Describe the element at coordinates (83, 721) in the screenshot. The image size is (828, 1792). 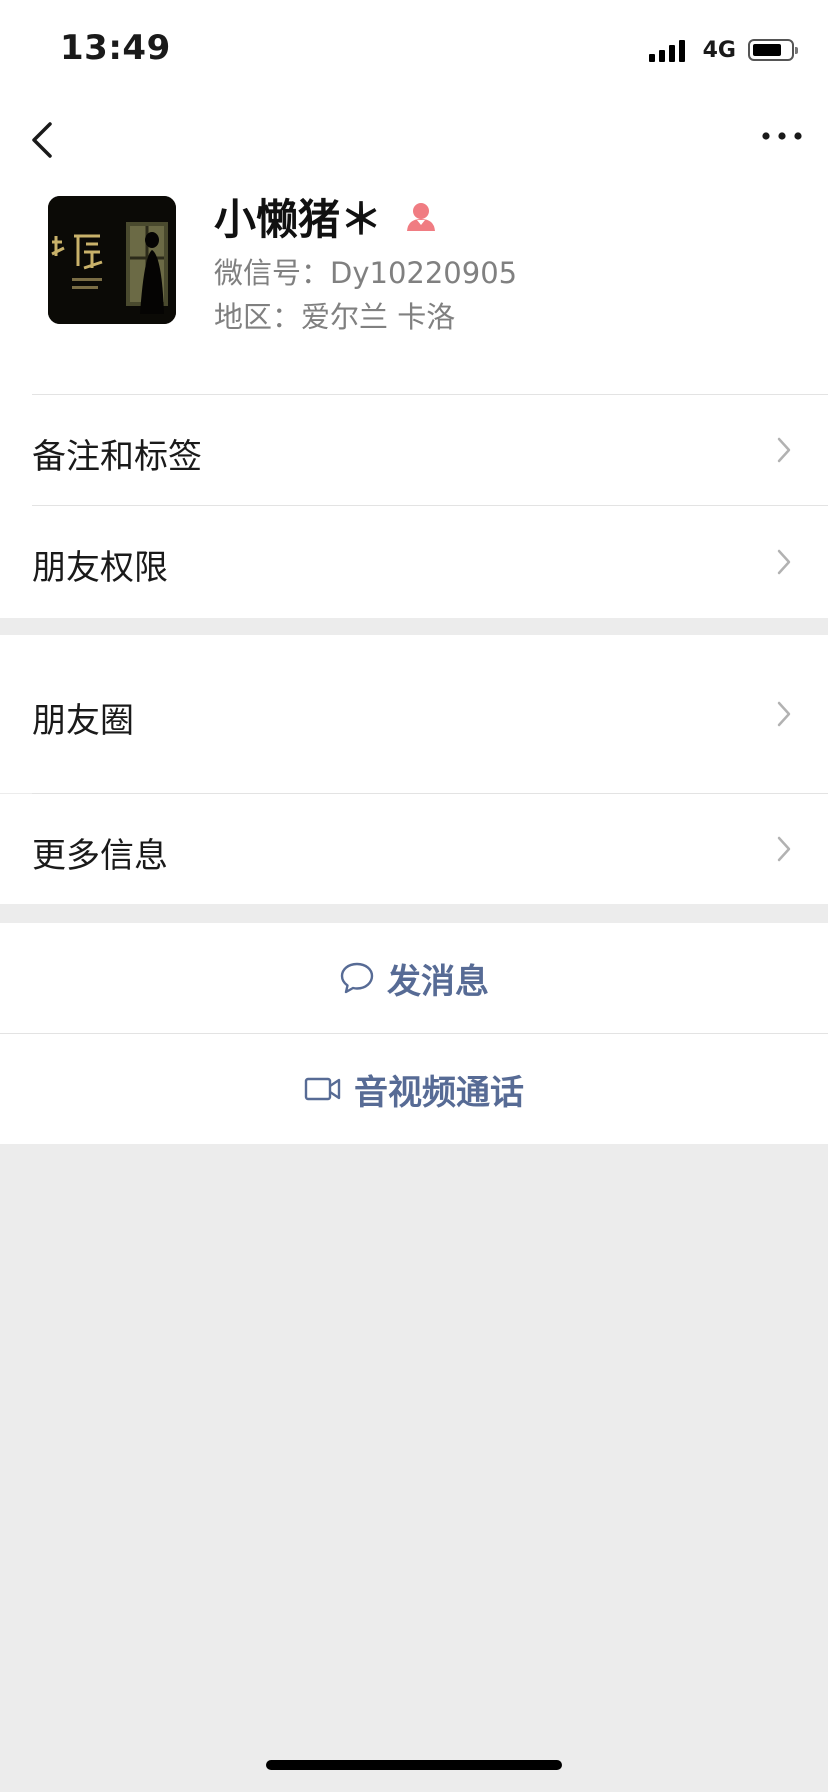
I see `row-label: 朋友圈` at that location.